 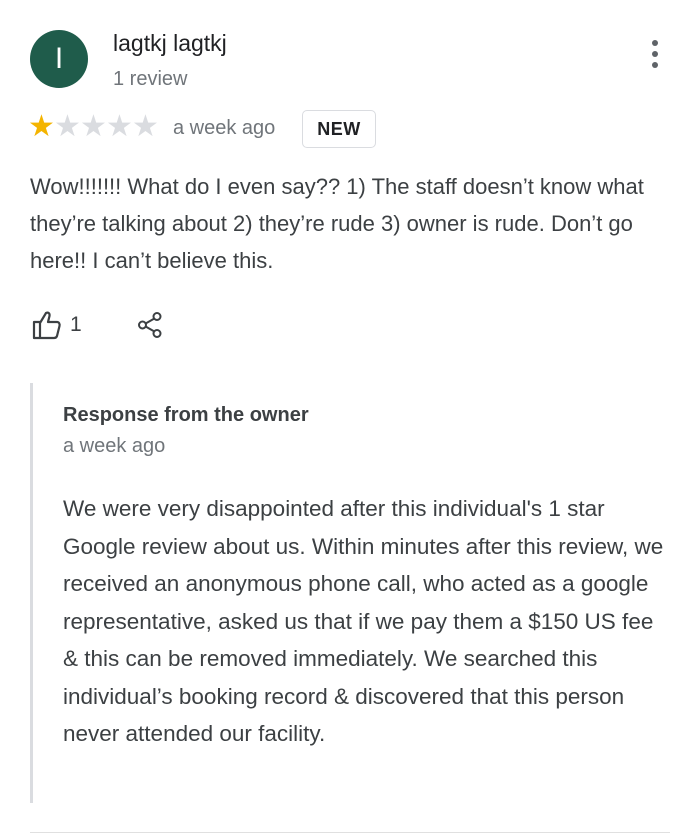 I want to click on thumbs-up-icon, so click(x=46, y=325).